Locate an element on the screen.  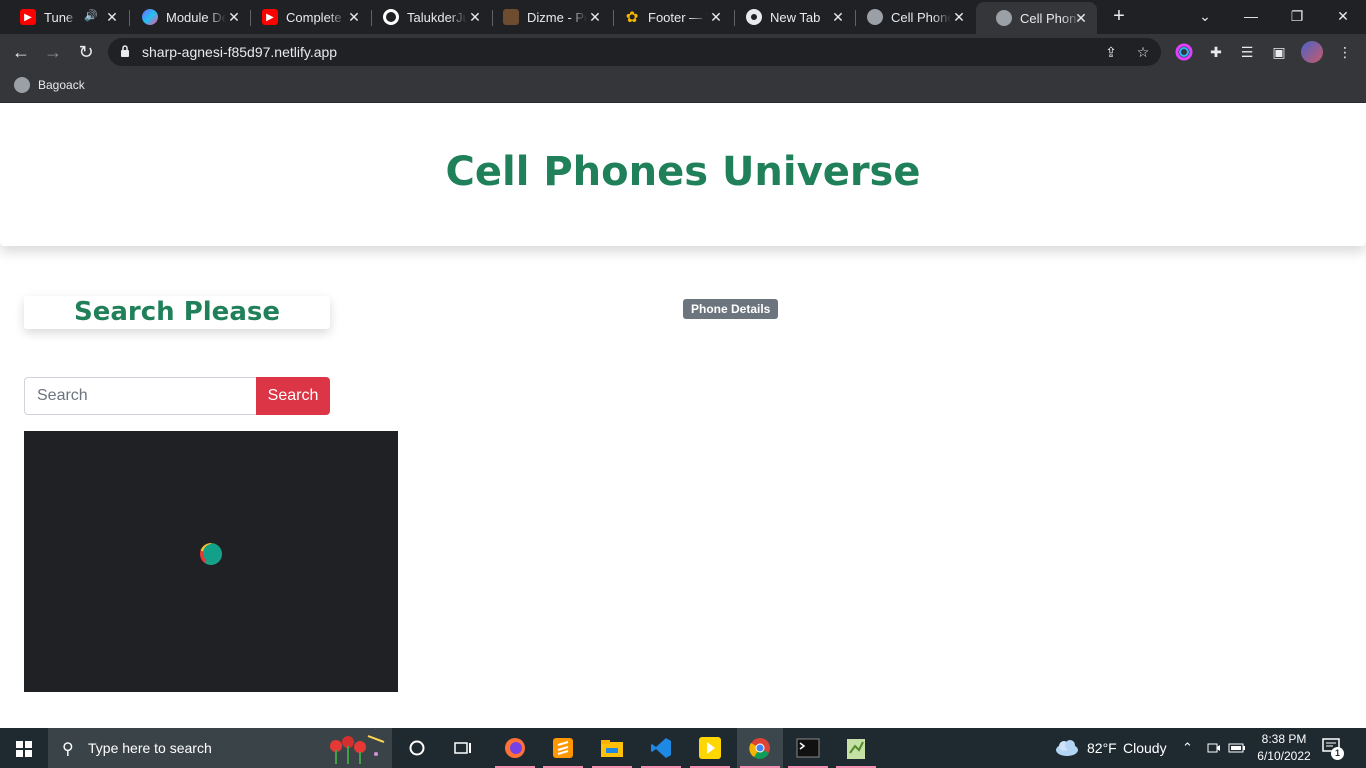
tab-title: Tune J is located at coordinates (60, 17).